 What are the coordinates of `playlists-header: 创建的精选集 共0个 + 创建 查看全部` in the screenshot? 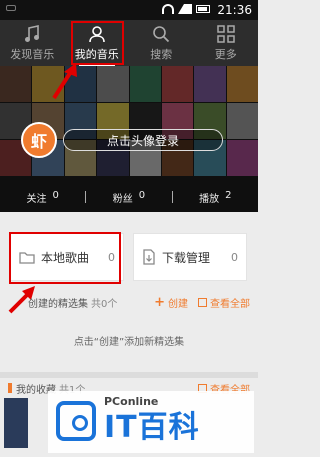 It's located at (129, 302).